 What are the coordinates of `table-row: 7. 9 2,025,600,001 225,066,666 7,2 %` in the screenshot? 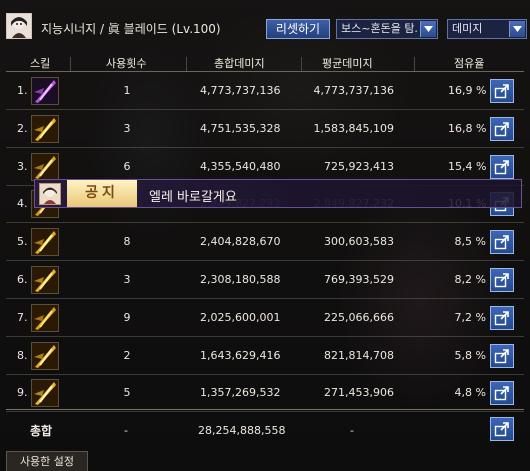 It's located at (265, 318).